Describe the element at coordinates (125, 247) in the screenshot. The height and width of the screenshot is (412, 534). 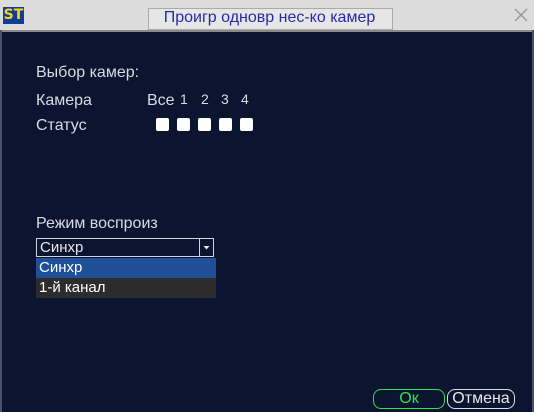
I see `playback-mode-select: Синхр` at that location.